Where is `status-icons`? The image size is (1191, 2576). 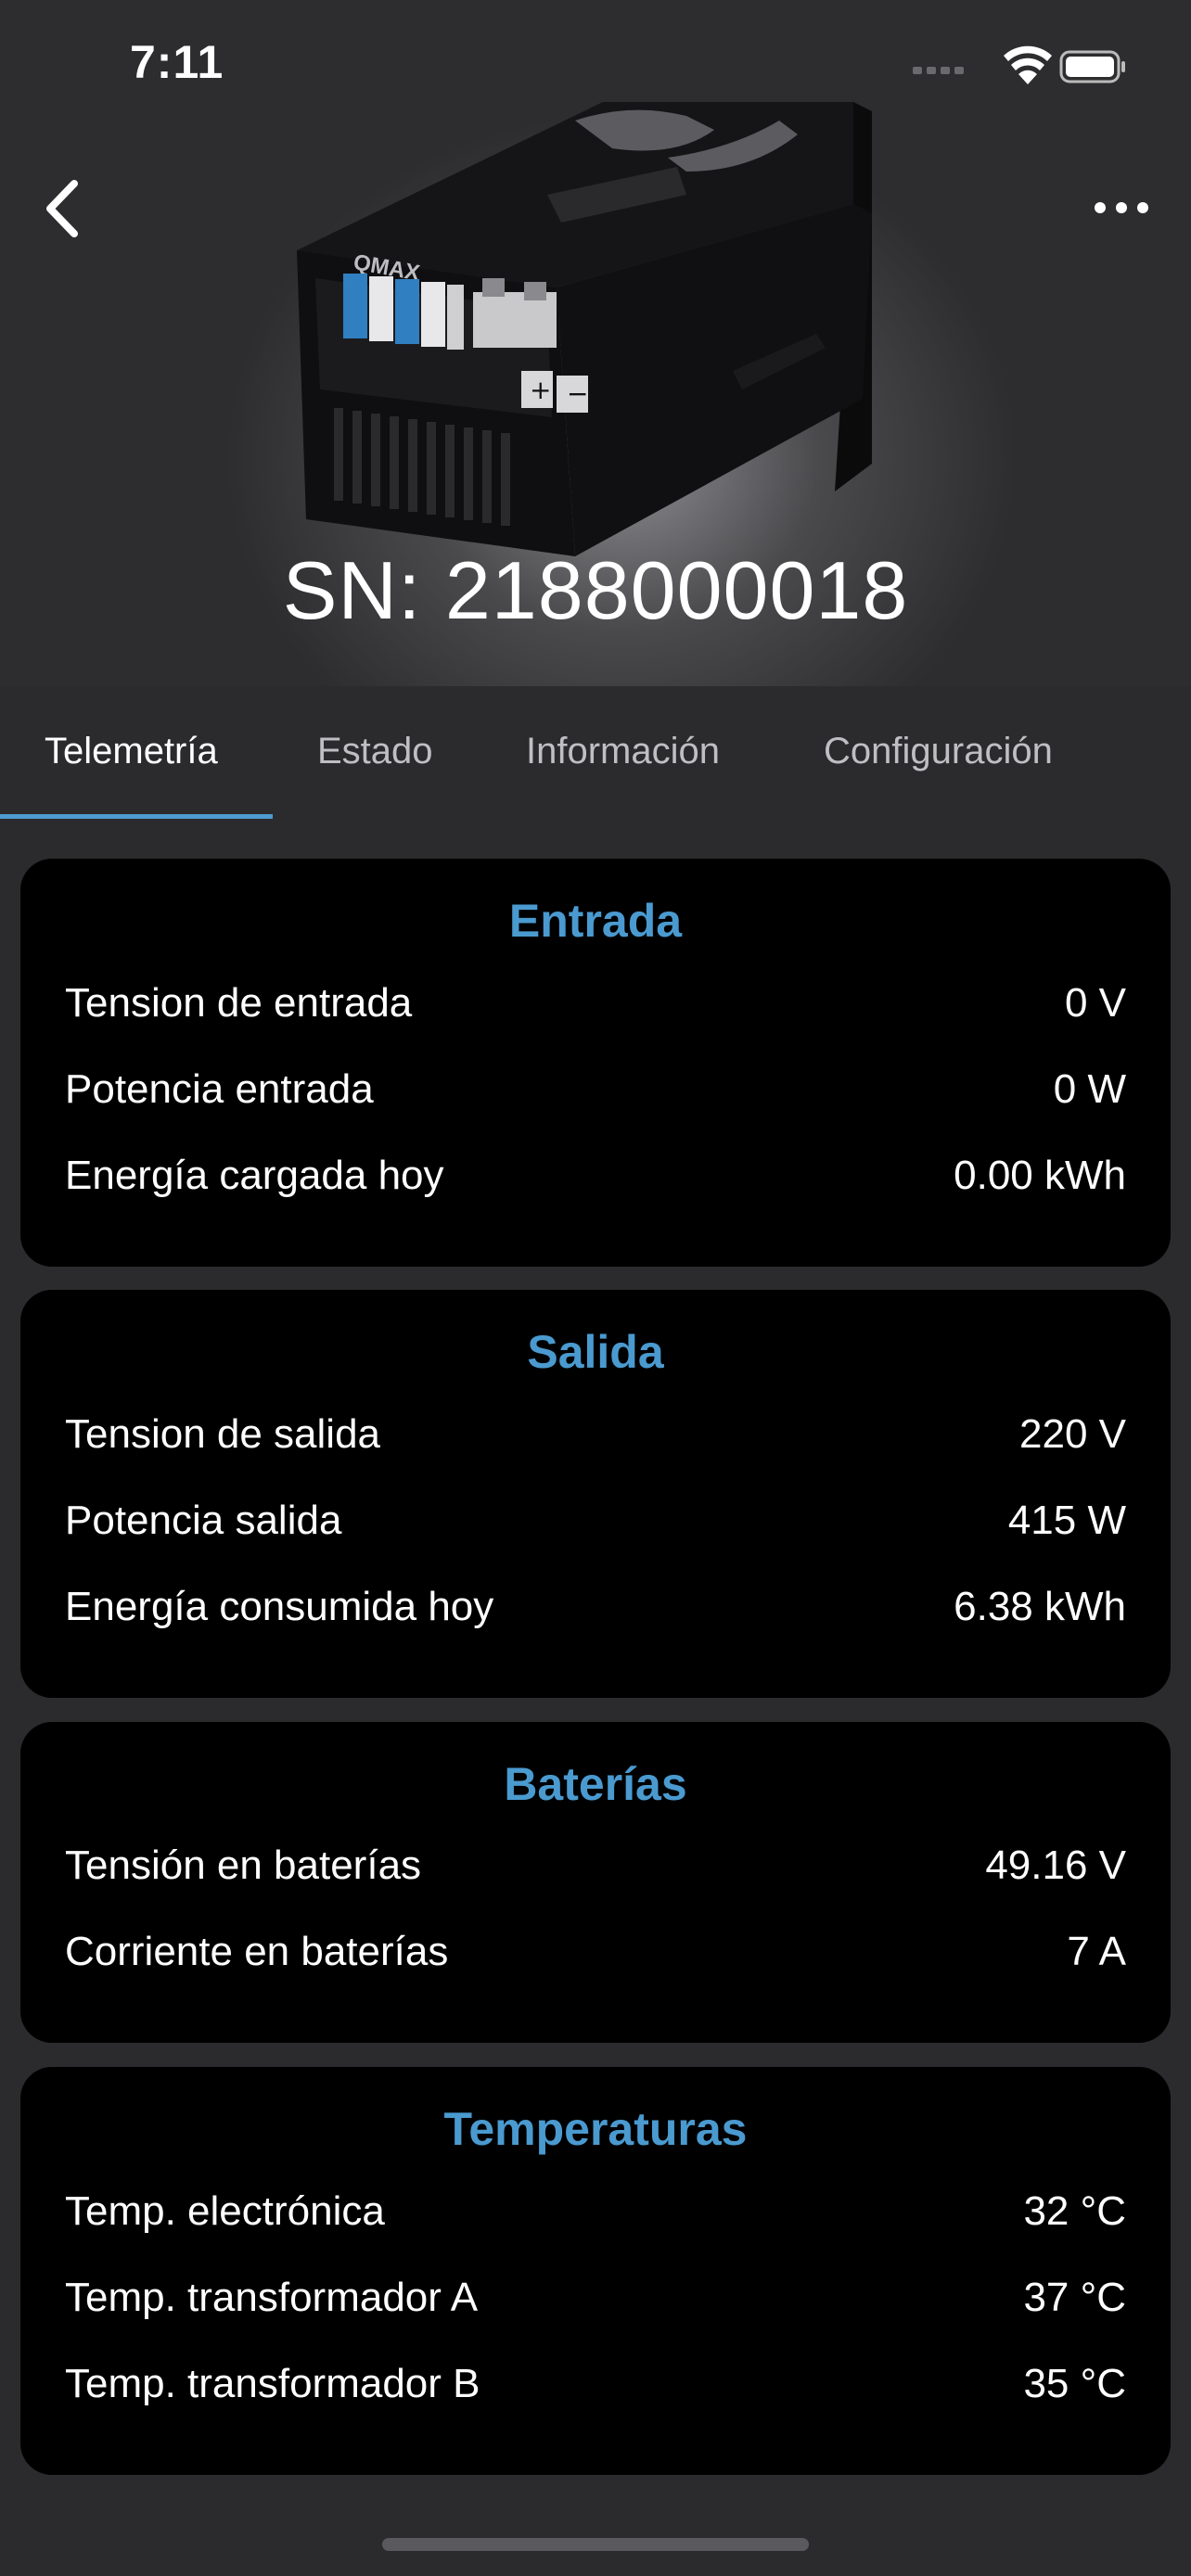 status-icons is located at coordinates (1019, 64).